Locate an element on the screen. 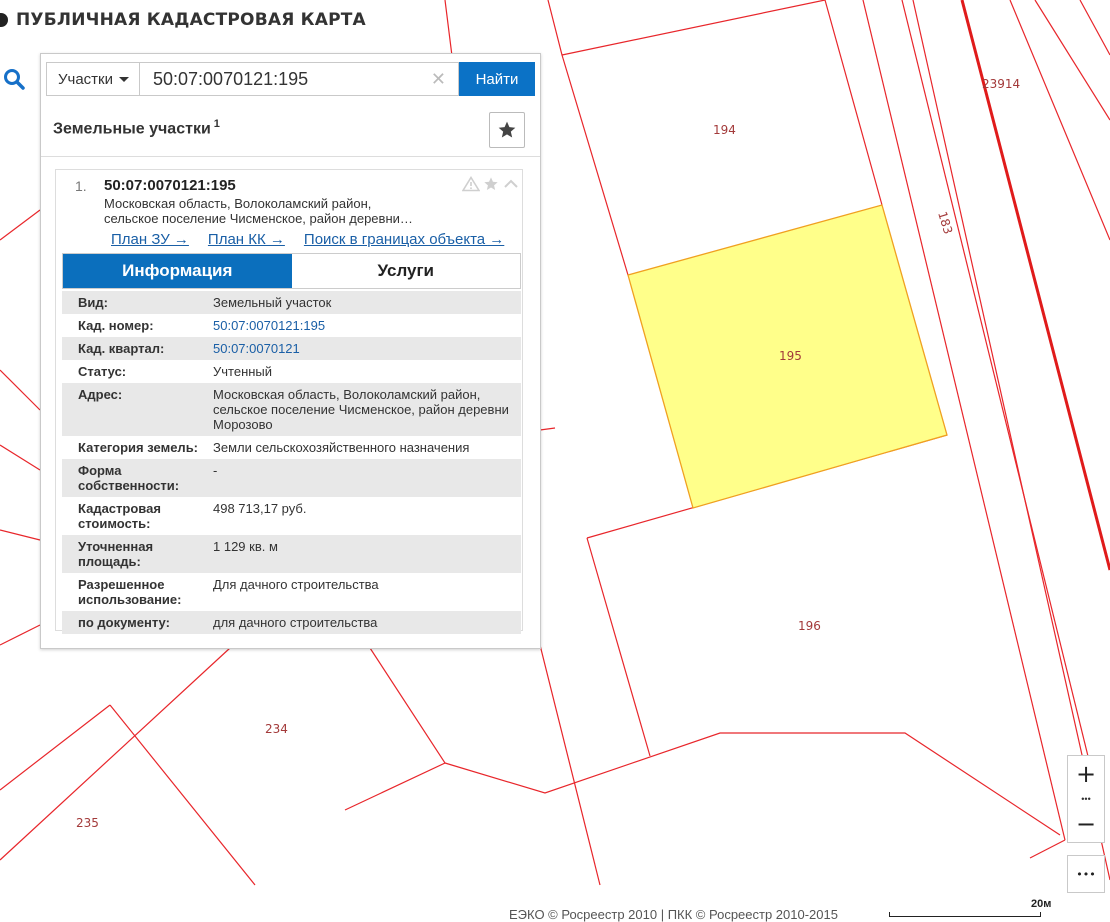 The width and height of the screenshot is (1110, 922). result-address-line-1: Московская область, Волоколамский район, is located at coordinates (238, 203).